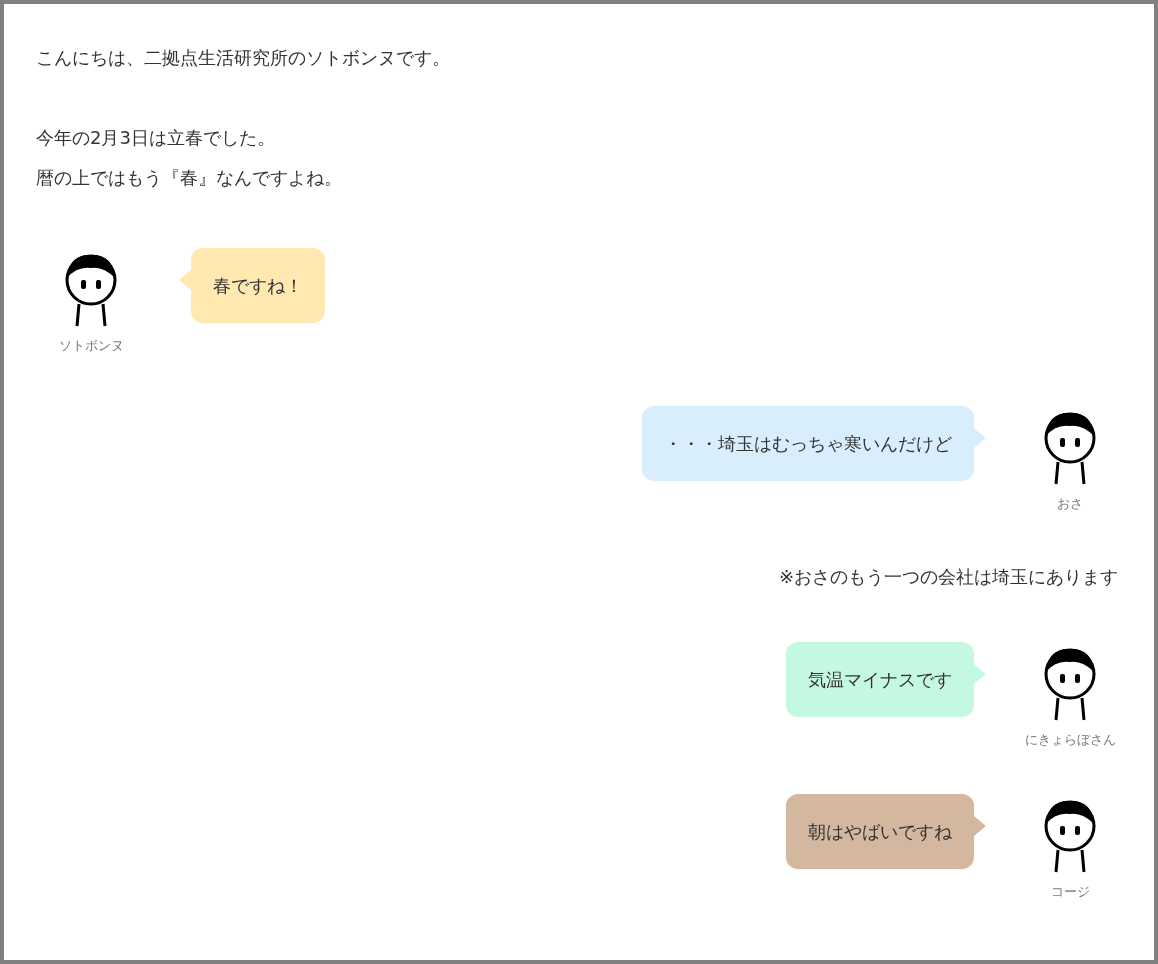 The width and height of the screenshot is (1158, 964). Describe the element at coordinates (156, 138) in the screenshot. I see `paragraph-text: 今年の2月3日は立春でした。` at that location.